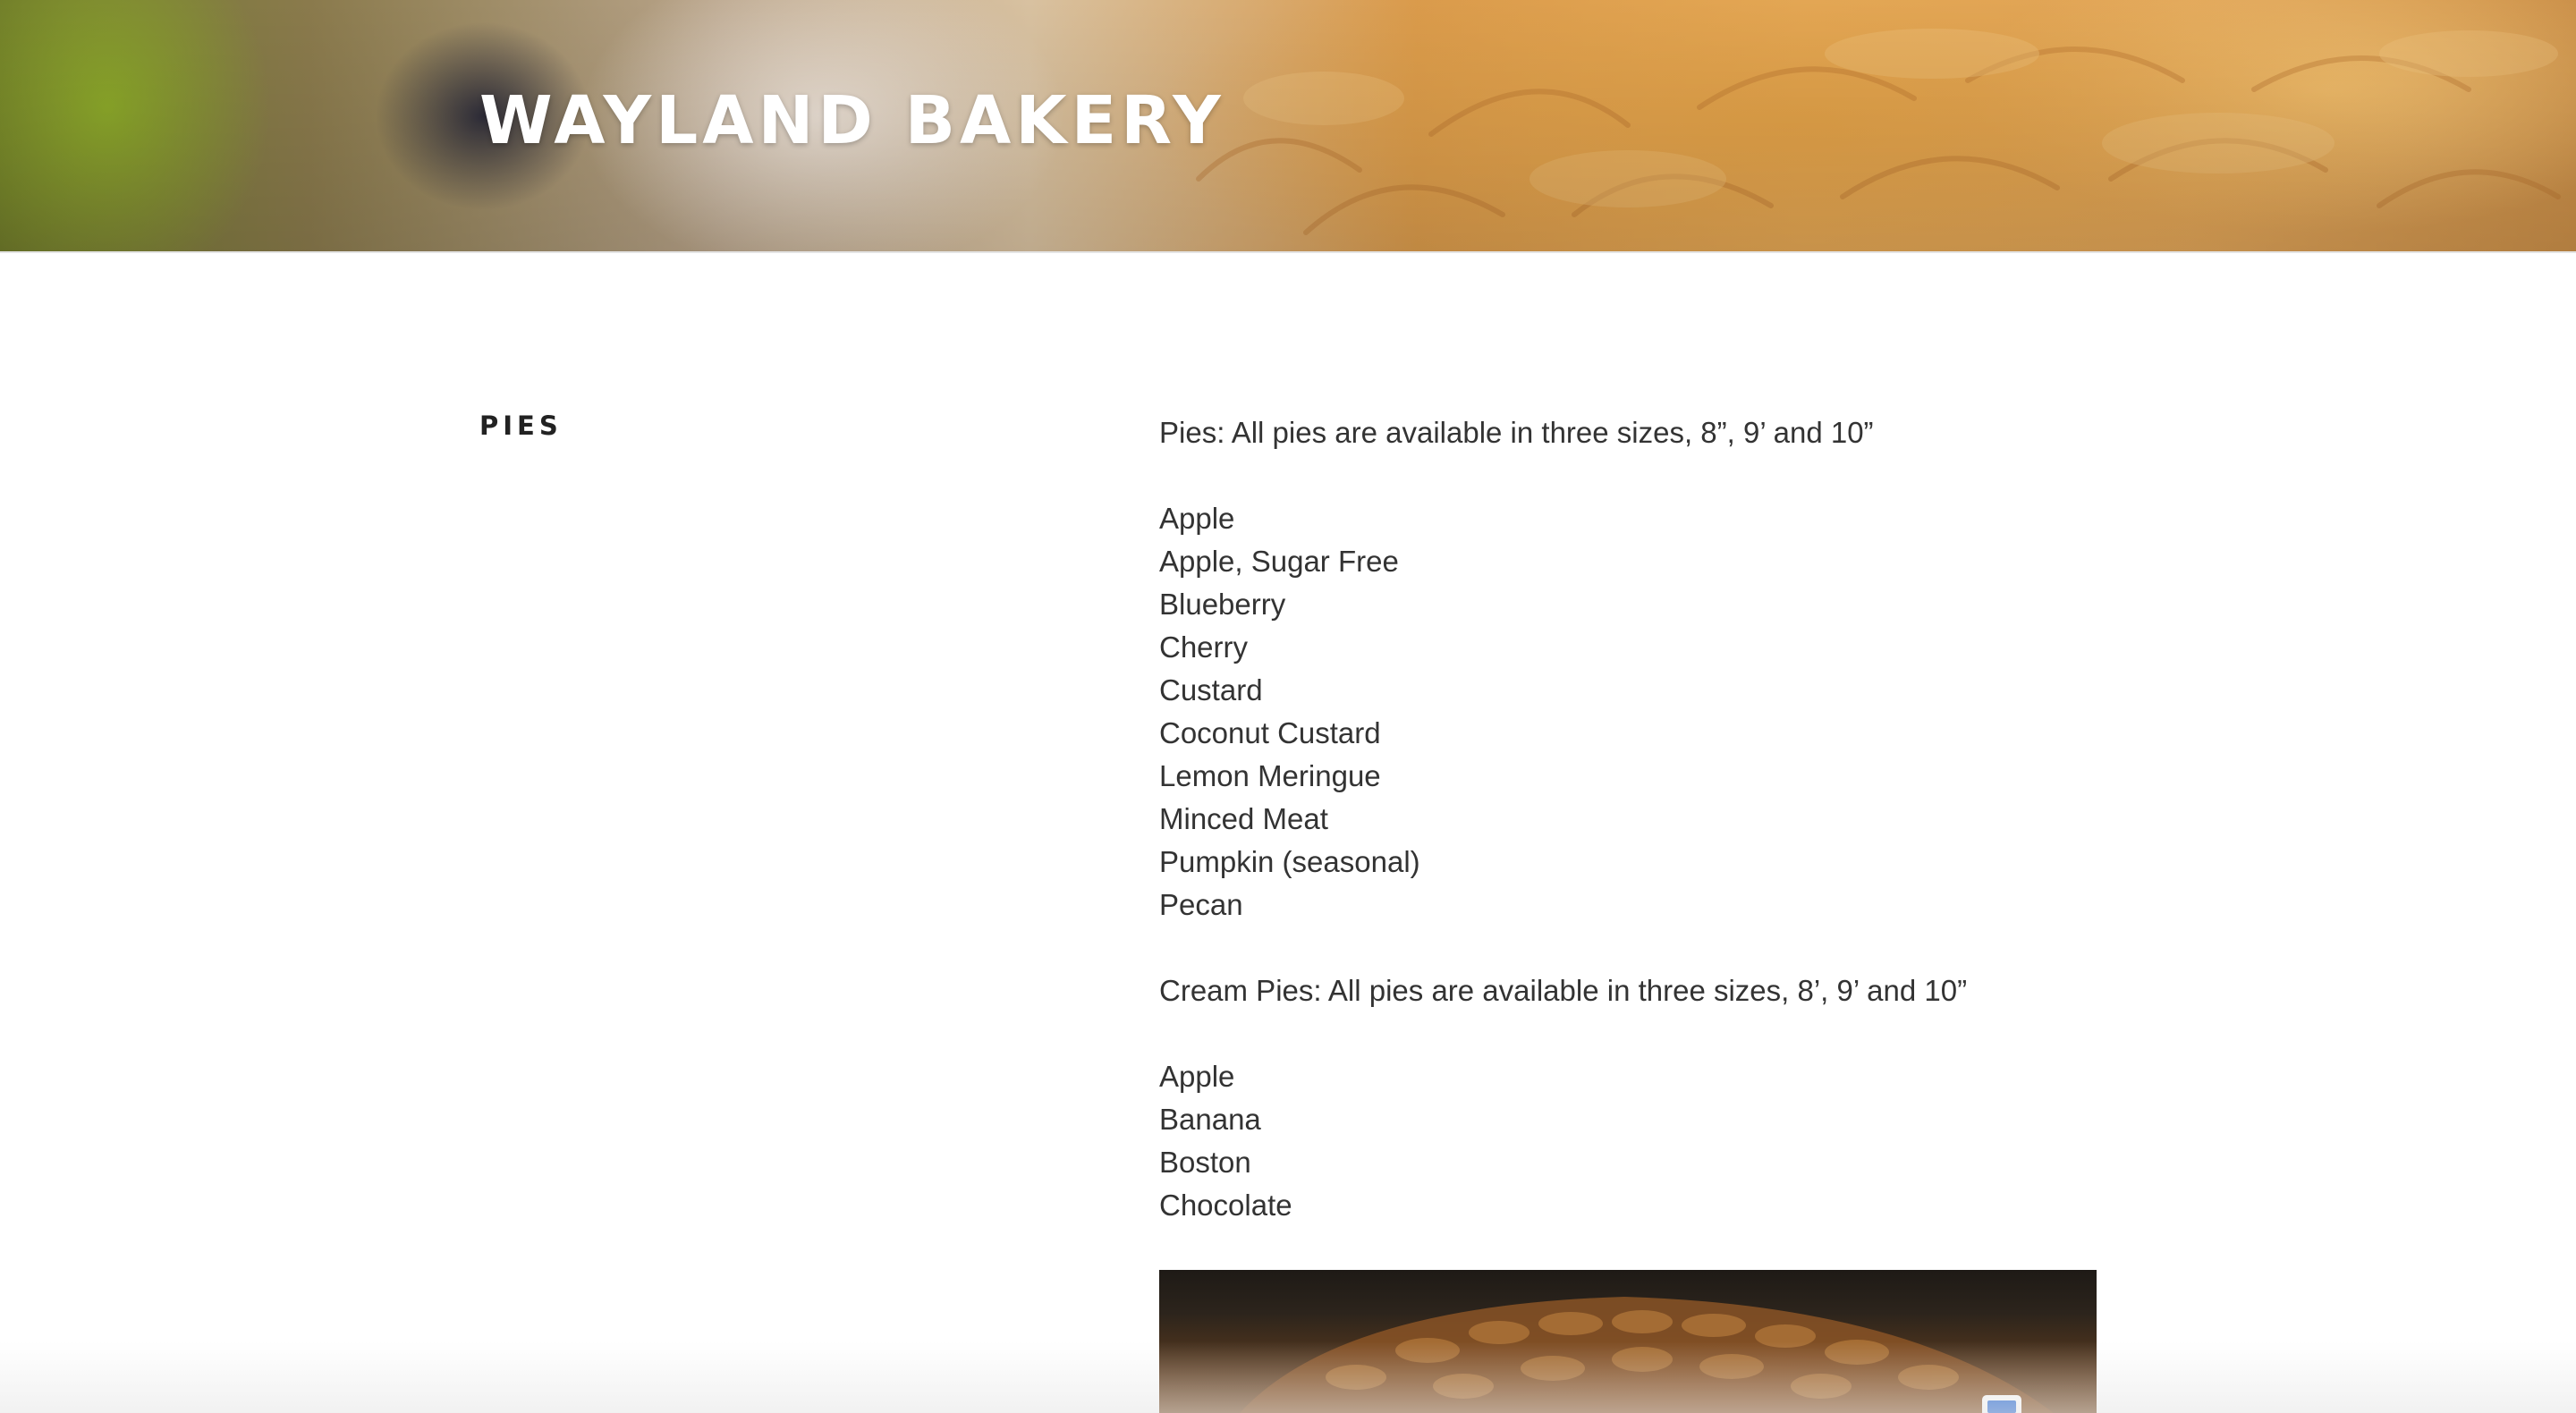 The height and width of the screenshot is (1413, 2576). What do you see at coordinates (521, 425) in the screenshot?
I see `page-title: PIES` at bounding box center [521, 425].